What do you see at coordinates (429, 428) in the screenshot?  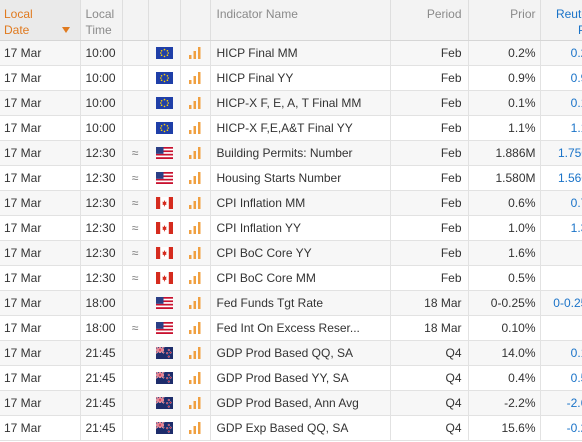 I see `row-period: Q4` at bounding box center [429, 428].